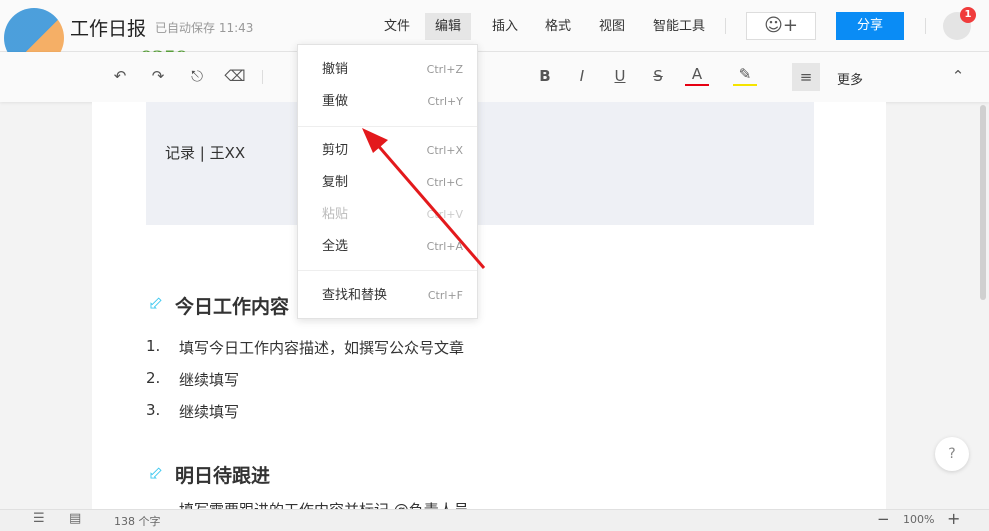 This screenshot has height=531, width=989. What do you see at coordinates (983, 202) in the screenshot?
I see `scrollbar-thumb` at bounding box center [983, 202].